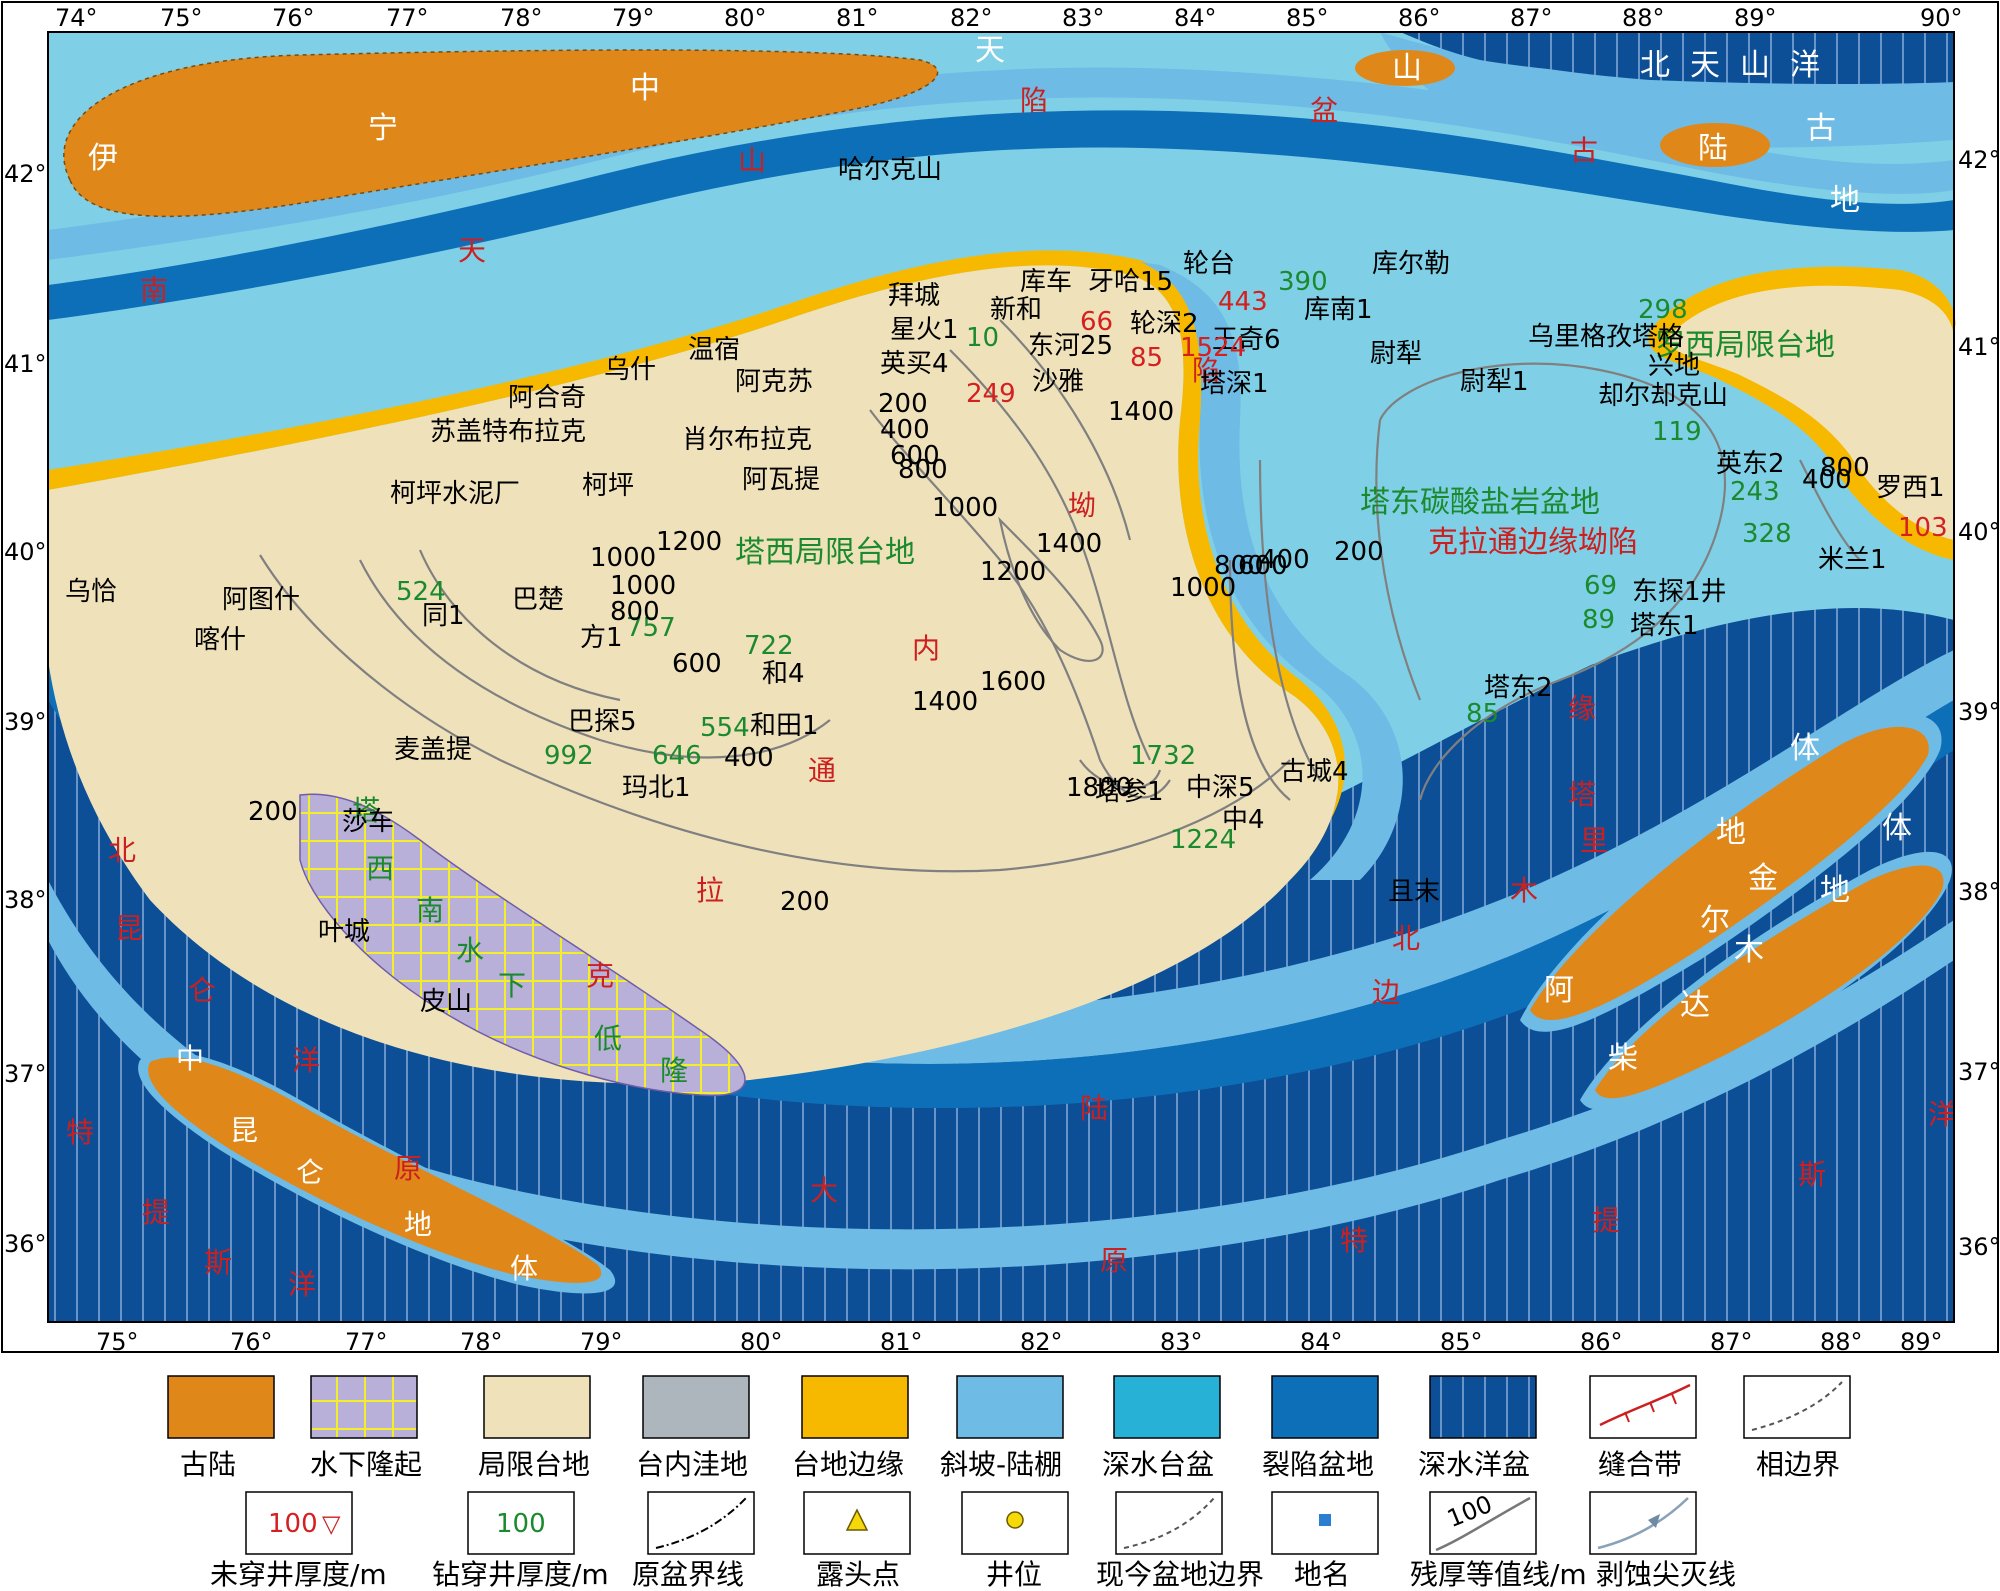 The width and height of the screenshot is (2000, 1591). I want to click on svg-text: 玛北1, so click(656, 788).